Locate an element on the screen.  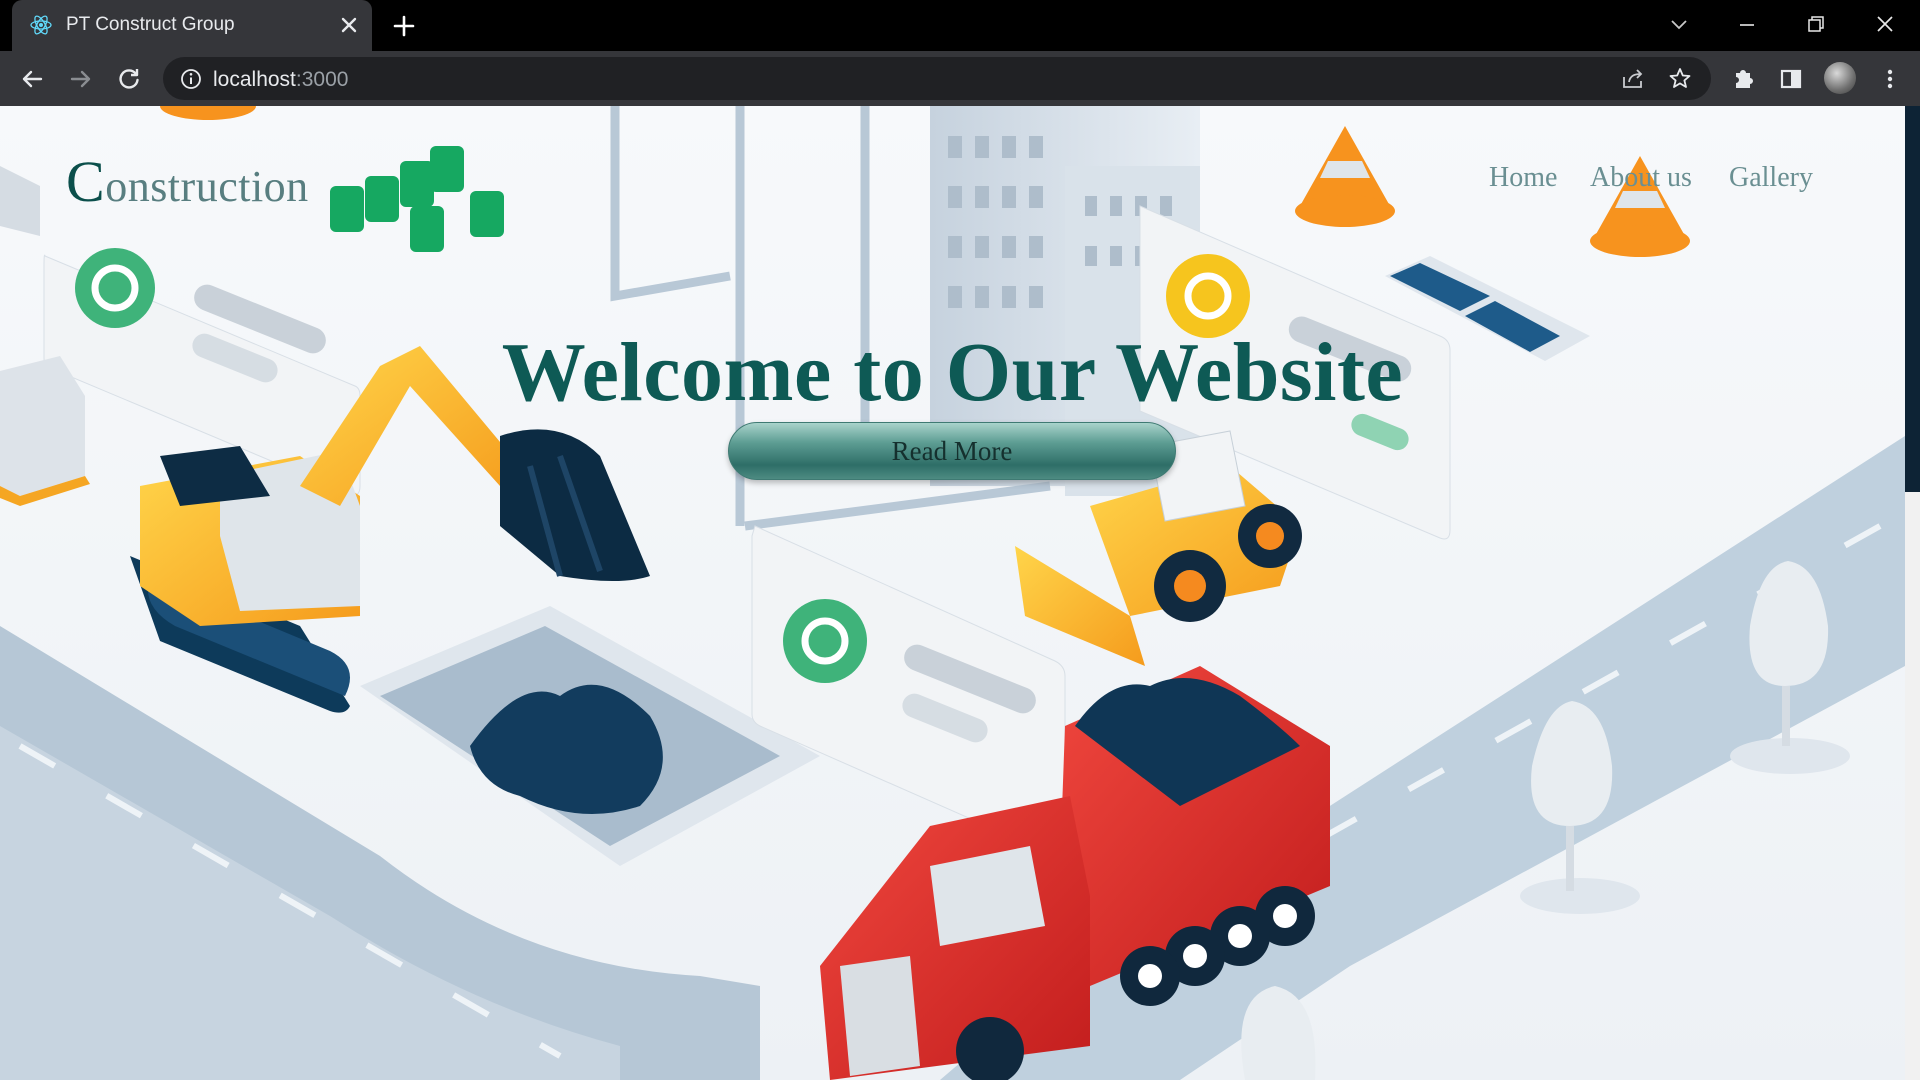
close-tab-icon is located at coordinates (349, 25).